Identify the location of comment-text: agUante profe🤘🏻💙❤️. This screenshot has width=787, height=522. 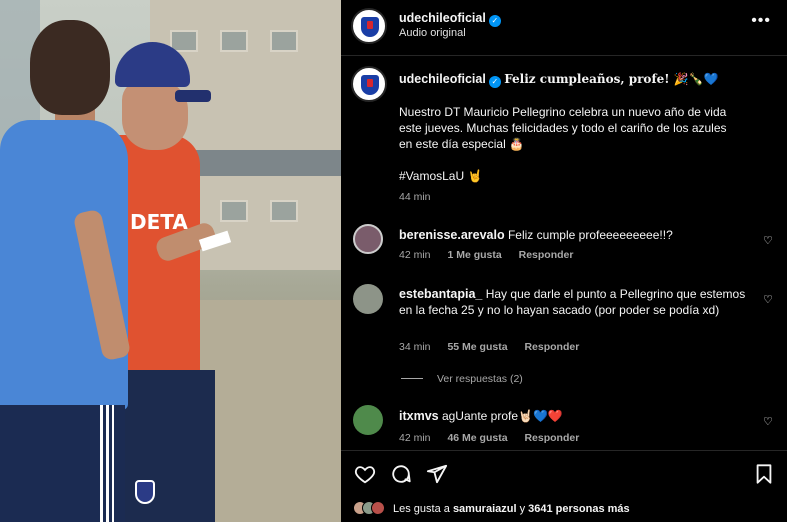
(502, 416).